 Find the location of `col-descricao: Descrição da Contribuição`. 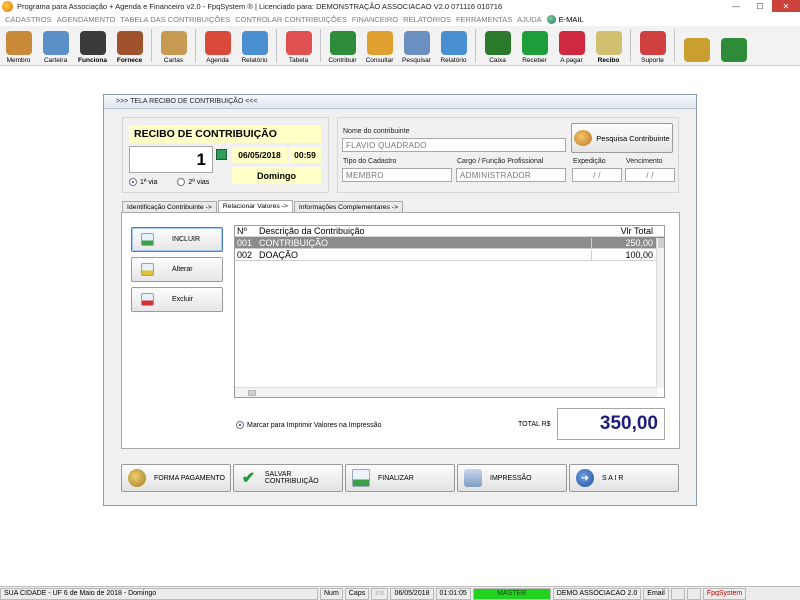

col-descricao: Descrição da Contribuição is located at coordinates (312, 231).